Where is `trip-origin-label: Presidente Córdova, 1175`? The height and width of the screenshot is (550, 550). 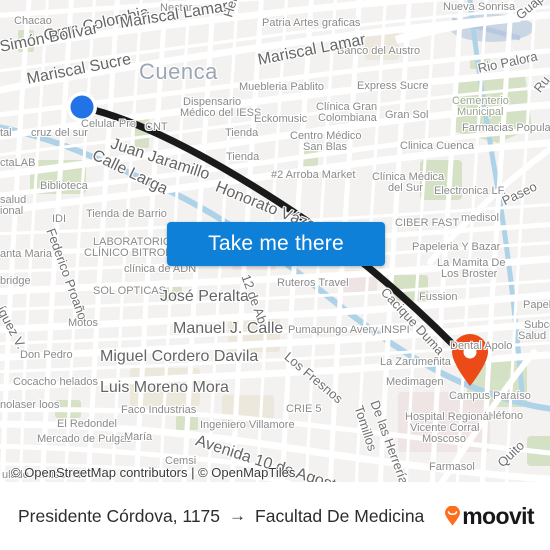 trip-origin-label: Presidente Córdova, 1175 is located at coordinates (119, 515).